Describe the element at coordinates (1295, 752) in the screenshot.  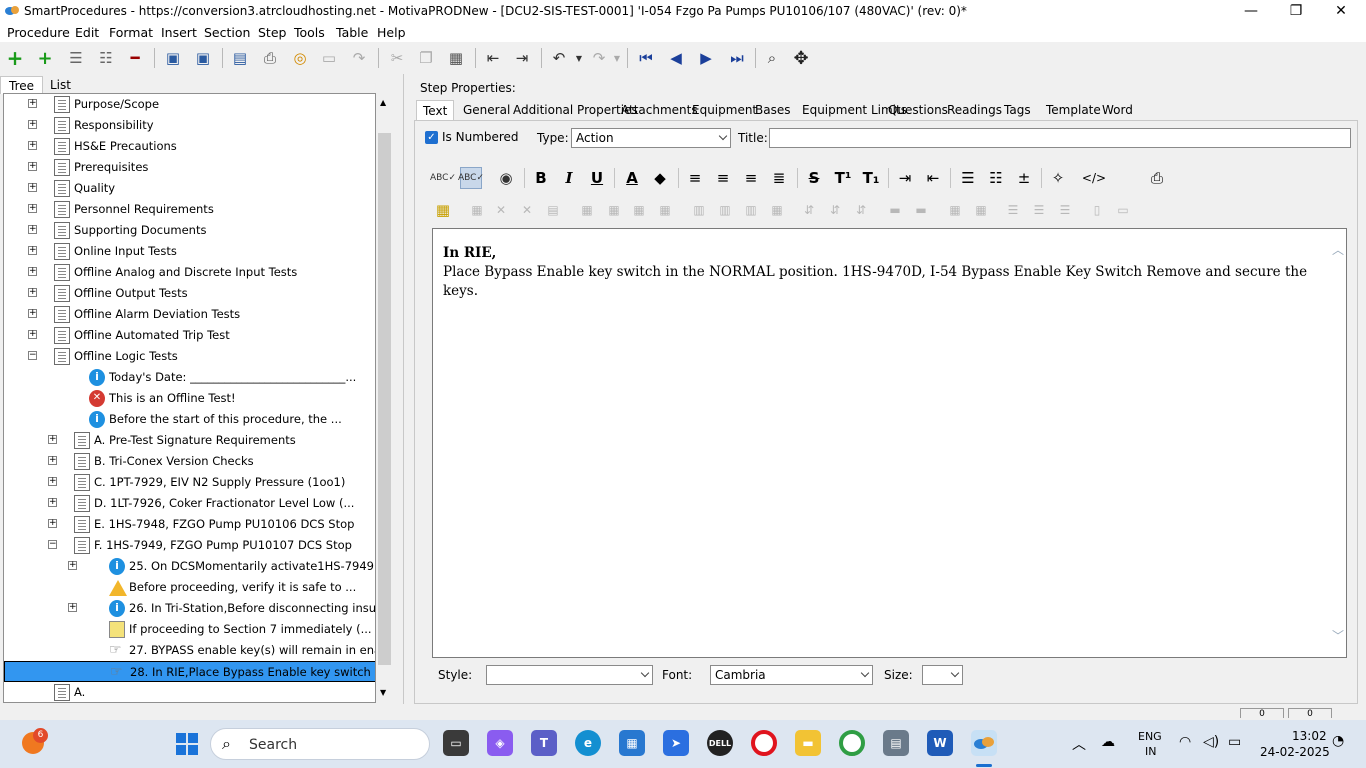
I see `clock-date: 24-02-2025` at that location.